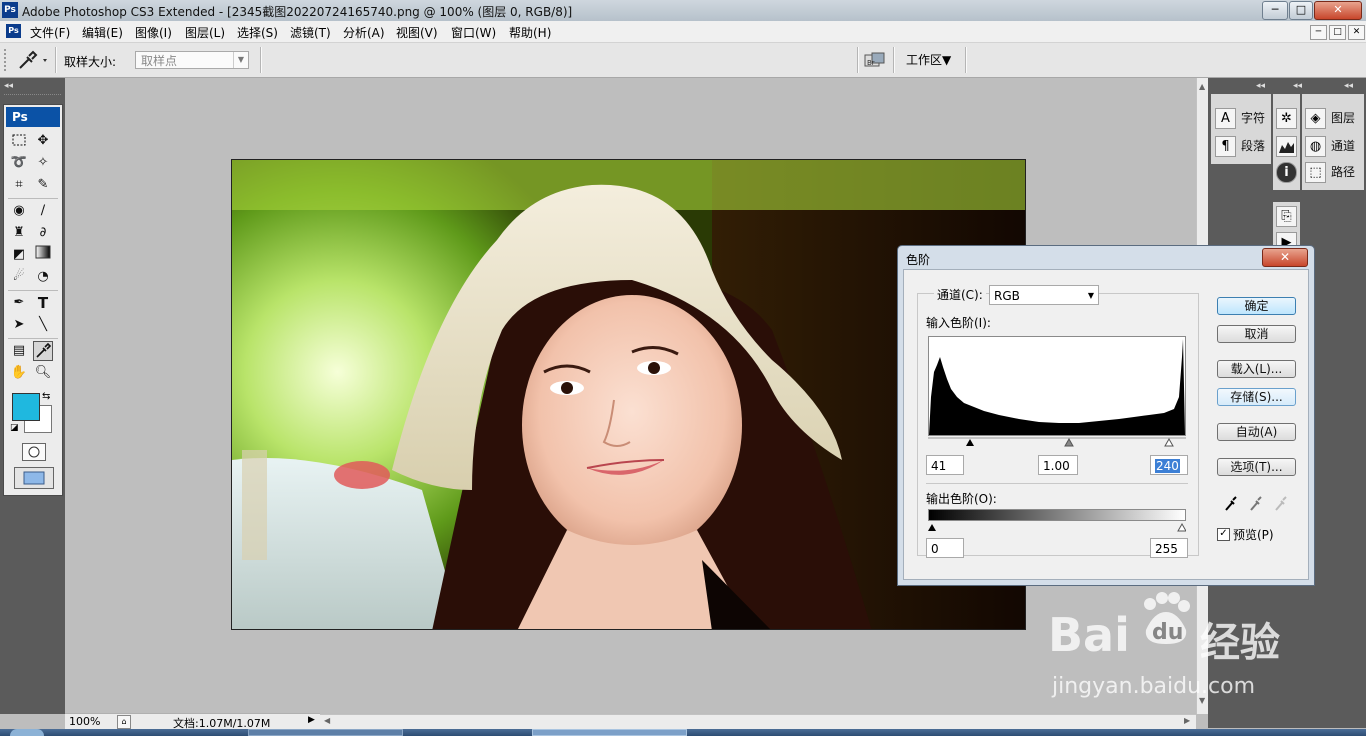 The width and height of the screenshot is (1366, 736). Describe the element at coordinates (1223, 534) in the screenshot. I see `preview-checkbox: ✓` at that location.